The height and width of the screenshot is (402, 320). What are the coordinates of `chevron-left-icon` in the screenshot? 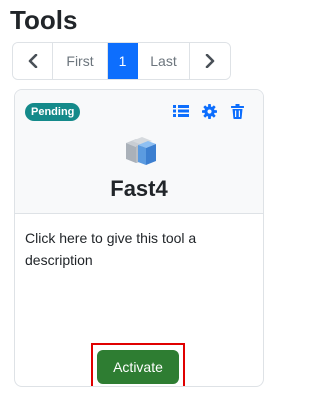 It's located at (33, 61).